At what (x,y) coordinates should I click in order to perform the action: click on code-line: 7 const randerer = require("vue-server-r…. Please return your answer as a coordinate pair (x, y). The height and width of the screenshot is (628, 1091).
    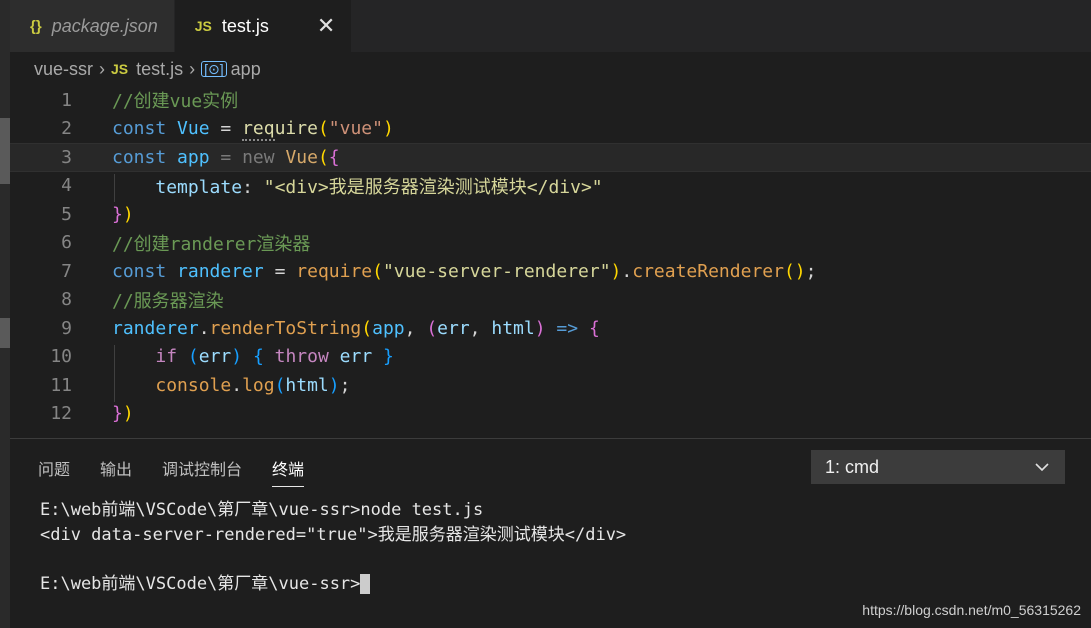
    Looking at the image, I should click on (550, 271).